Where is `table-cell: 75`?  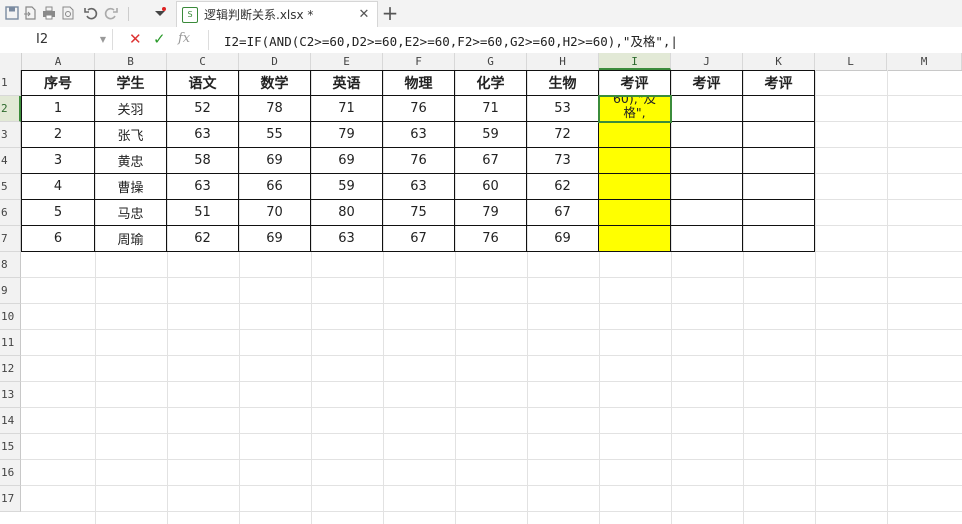 table-cell: 75 is located at coordinates (419, 213).